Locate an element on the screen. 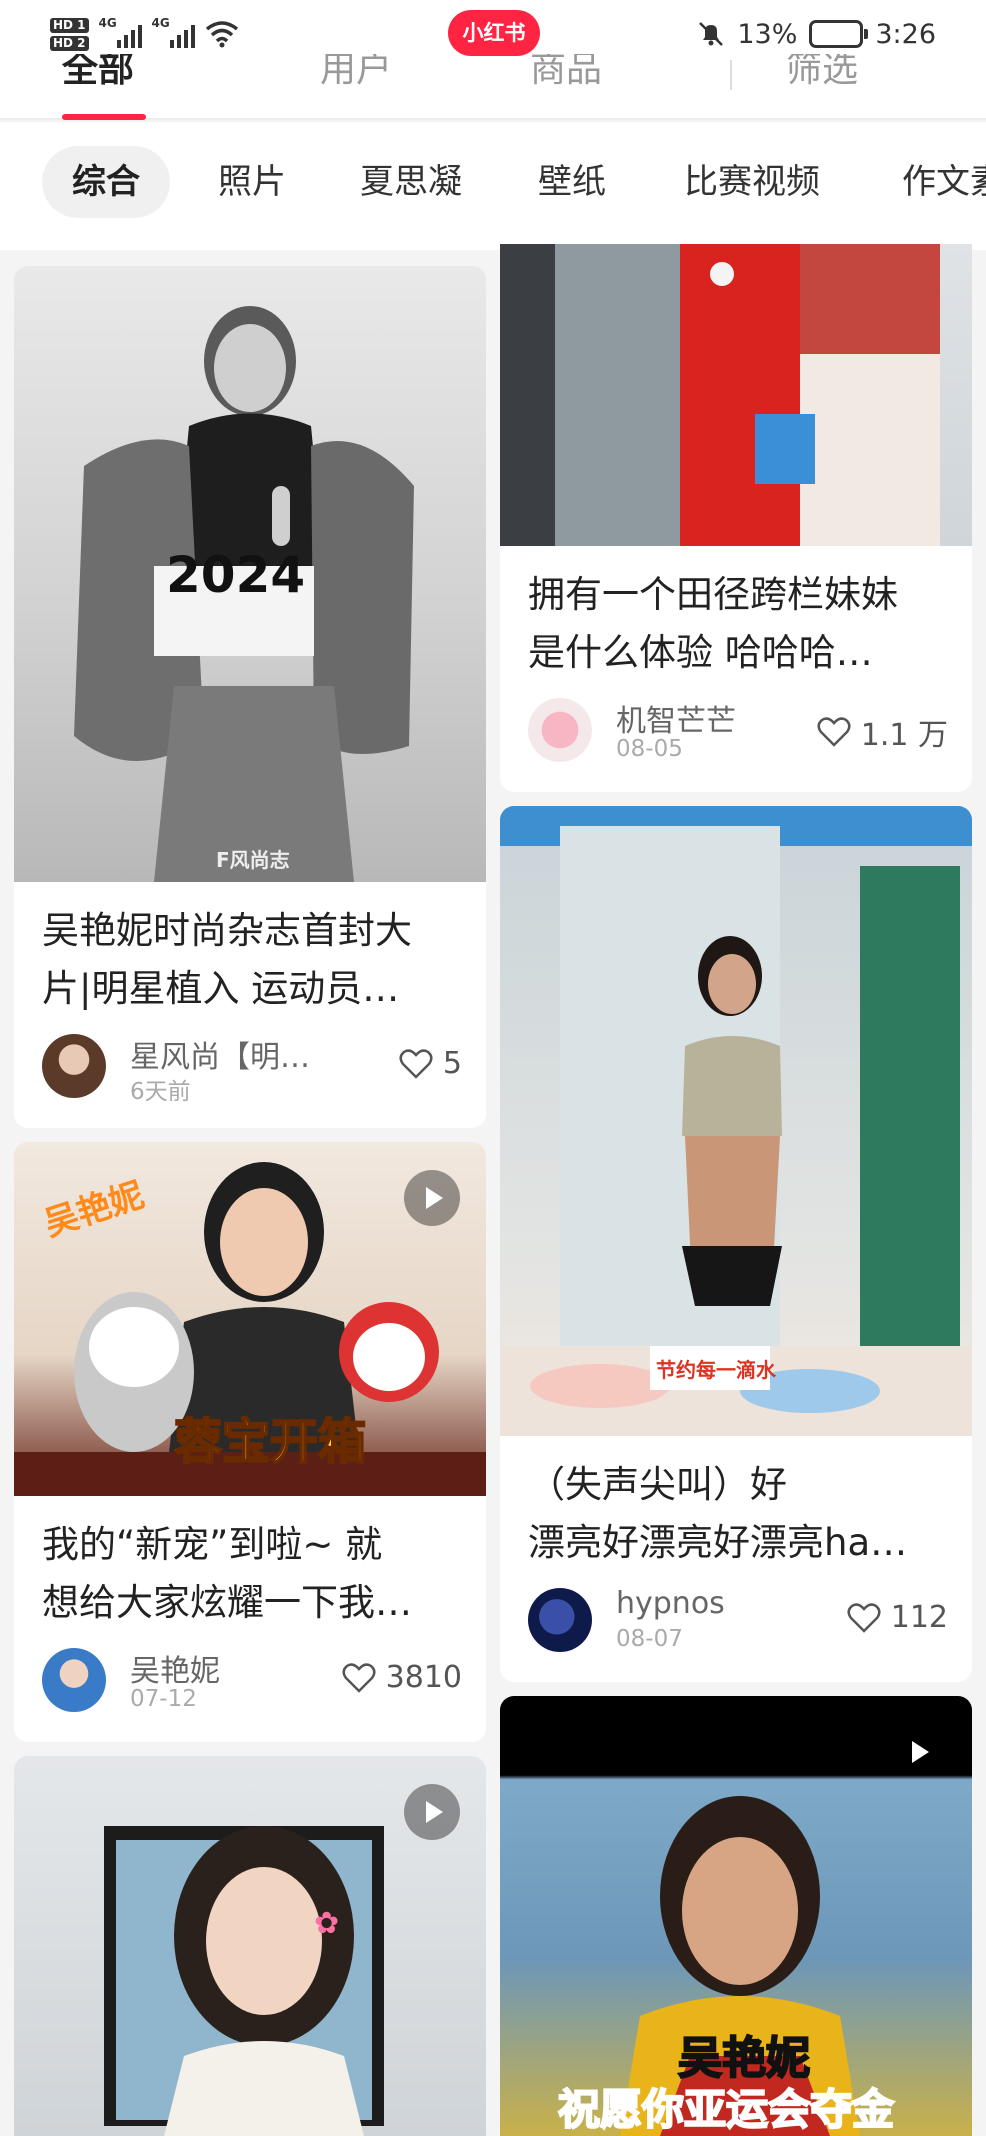 Image resolution: width=986 pixels, height=2136 pixels. chip-wallpaper: 壁纸 is located at coordinates (572, 182).